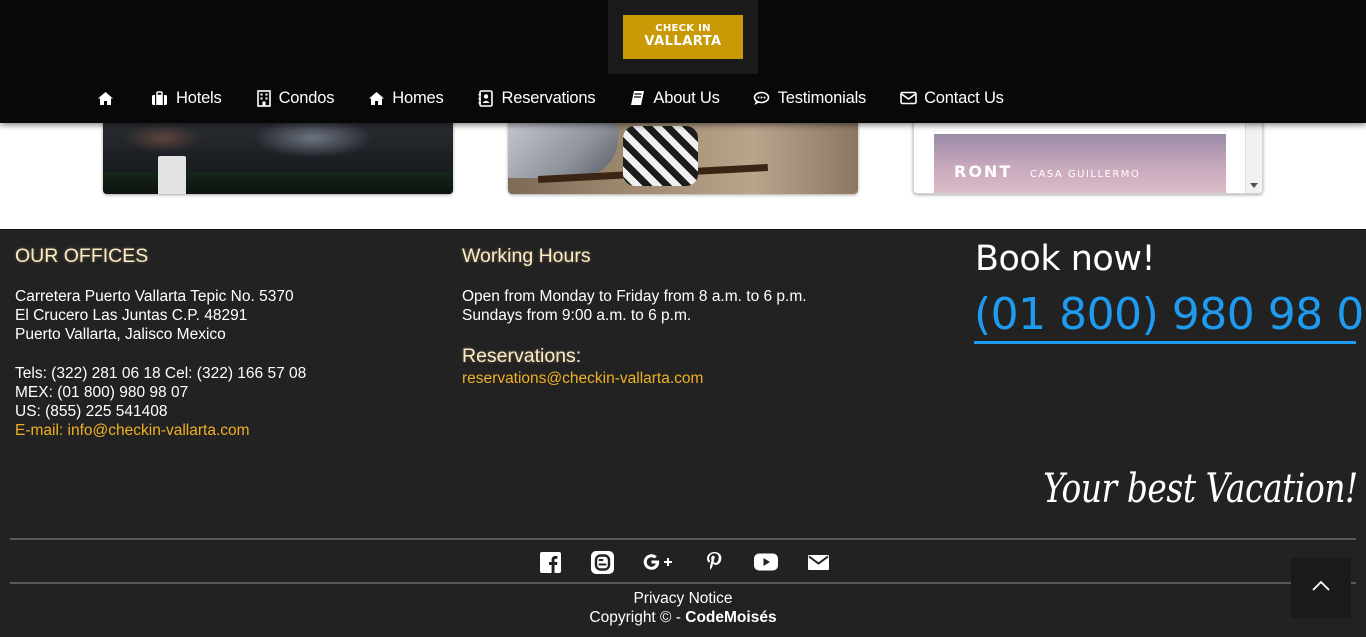 This screenshot has height=637, width=1366. Describe the element at coordinates (550, 562) in the screenshot. I see `facebook-icon` at that location.